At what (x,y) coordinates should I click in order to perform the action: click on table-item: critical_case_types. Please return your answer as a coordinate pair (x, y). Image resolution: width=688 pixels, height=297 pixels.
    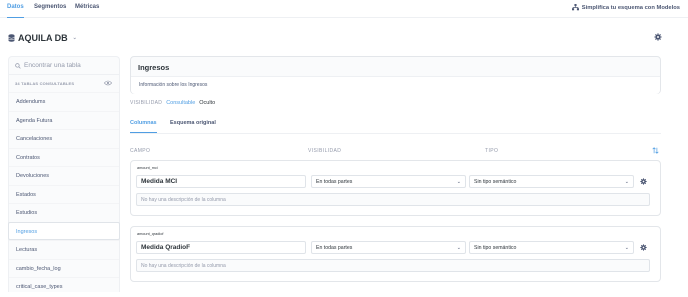
    Looking at the image, I should click on (64, 286).